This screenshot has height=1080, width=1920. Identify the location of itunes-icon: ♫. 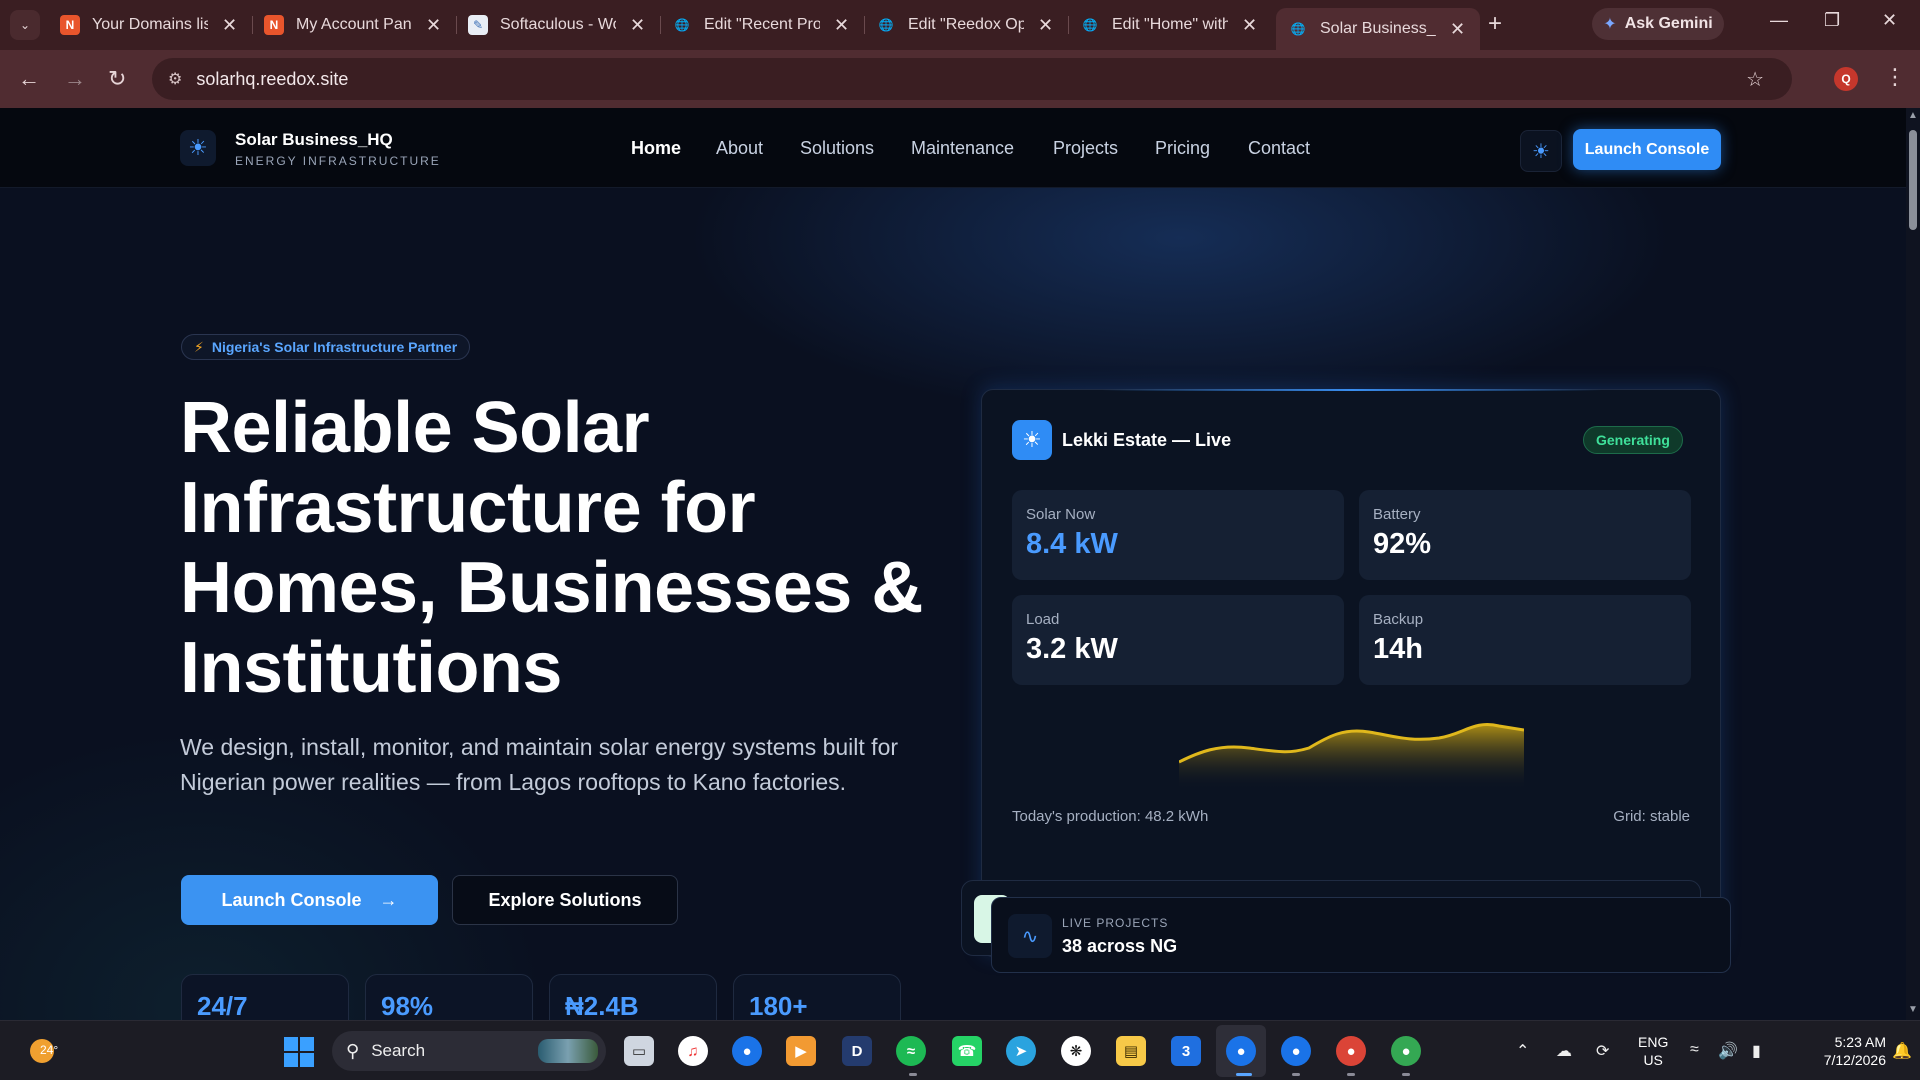
(693, 1051).